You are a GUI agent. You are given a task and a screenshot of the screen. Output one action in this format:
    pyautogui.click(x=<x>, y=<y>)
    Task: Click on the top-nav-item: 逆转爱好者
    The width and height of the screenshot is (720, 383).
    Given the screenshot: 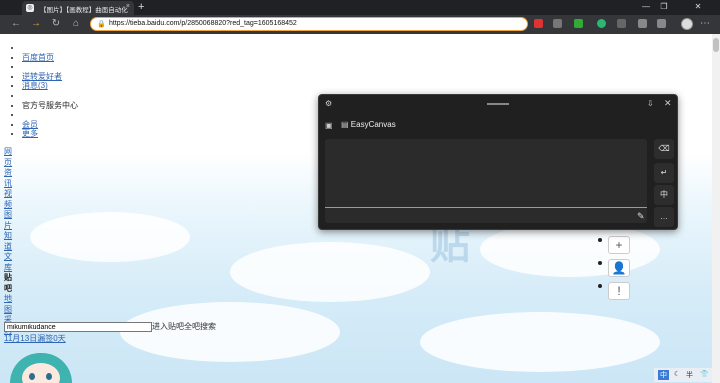 What is the action you would take?
    pyautogui.click(x=50, y=77)
    